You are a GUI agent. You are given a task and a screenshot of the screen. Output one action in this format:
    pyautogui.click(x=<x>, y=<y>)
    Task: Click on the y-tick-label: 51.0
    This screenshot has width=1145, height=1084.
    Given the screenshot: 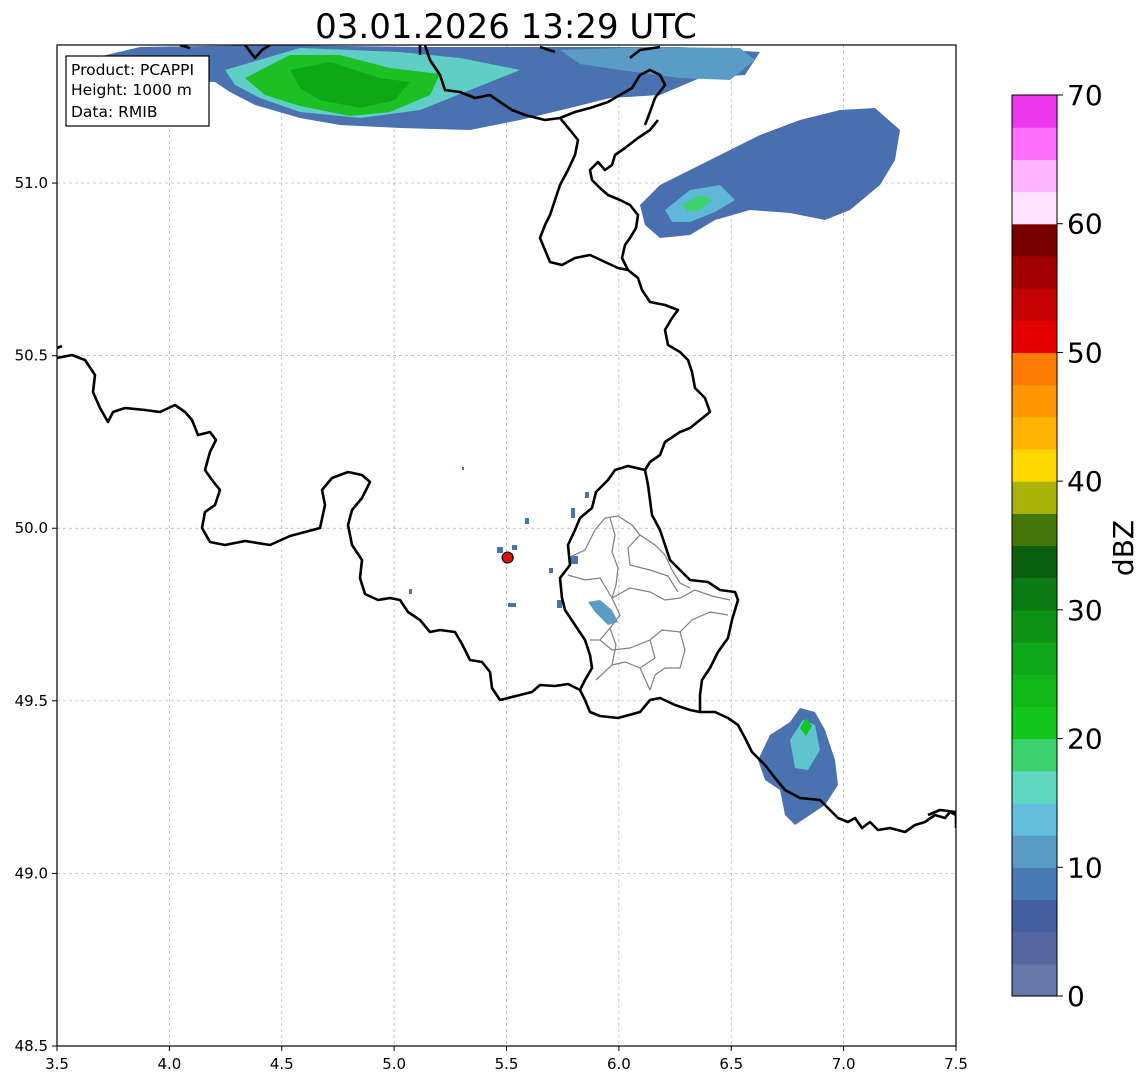 What is the action you would take?
    pyautogui.click(x=31, y=183)
    